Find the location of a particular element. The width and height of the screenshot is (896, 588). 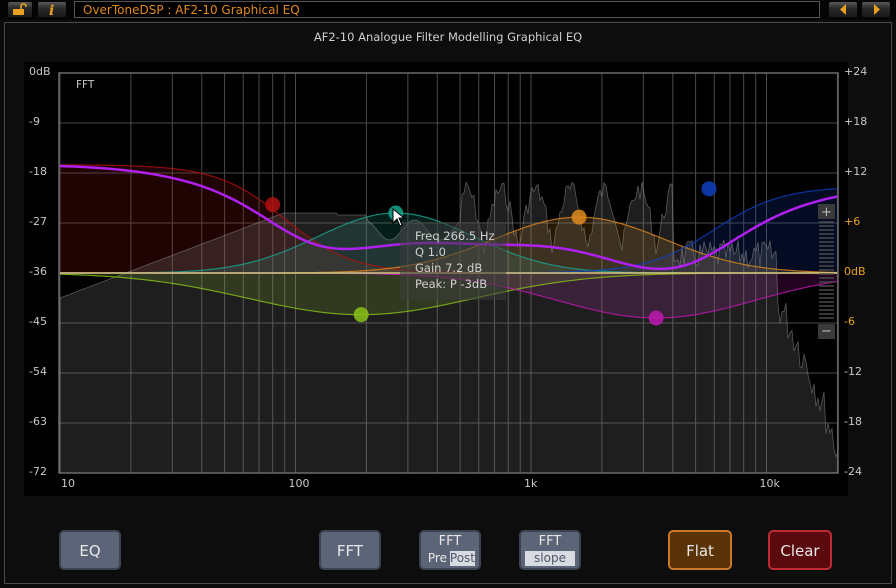

fft-slope-option: slope is located at coordinates (550, 558).